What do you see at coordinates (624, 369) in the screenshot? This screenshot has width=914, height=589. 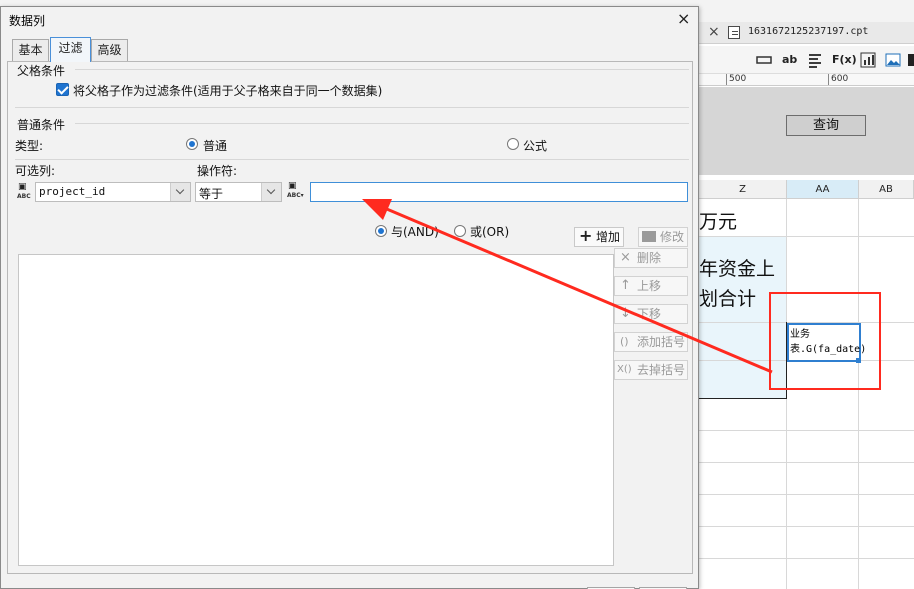 I see `remove-parenthesis-icon: X()` at bounding box center [624, 369].